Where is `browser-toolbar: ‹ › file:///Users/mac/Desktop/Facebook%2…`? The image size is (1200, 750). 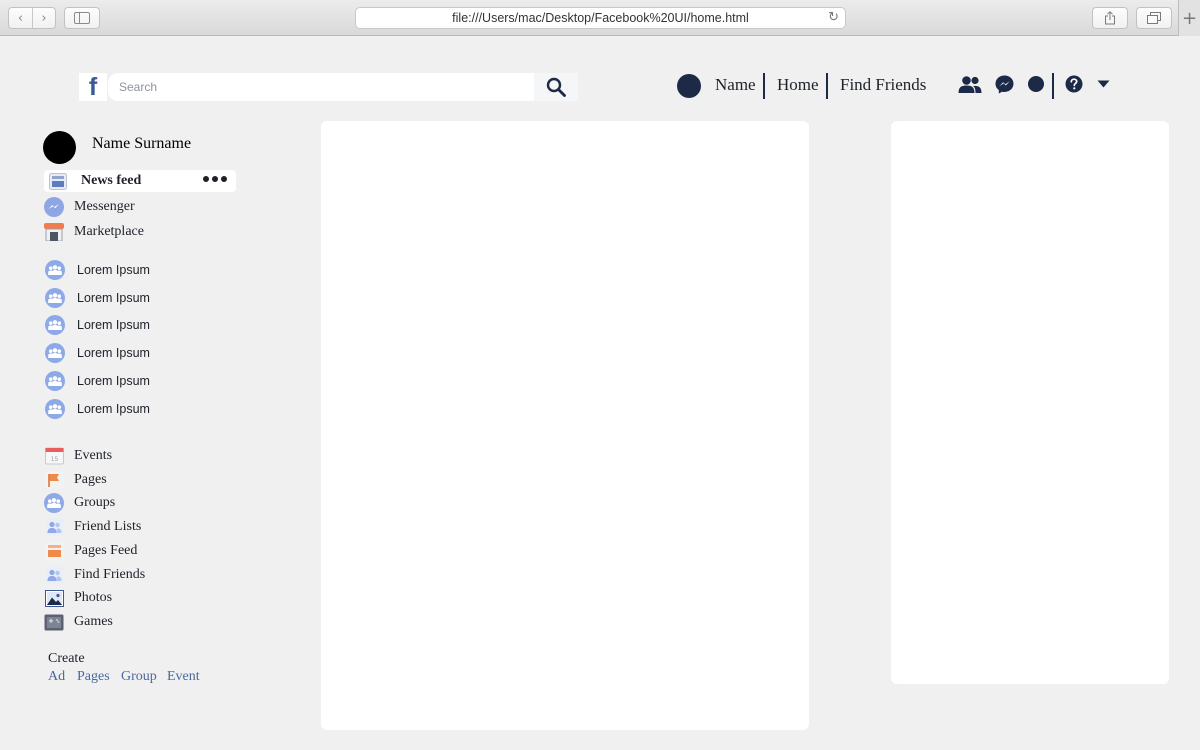
browser-toolbar: ‹ › file:///Users/mac/Desktop/Facebook%2… is located at coordinates (600, 18).